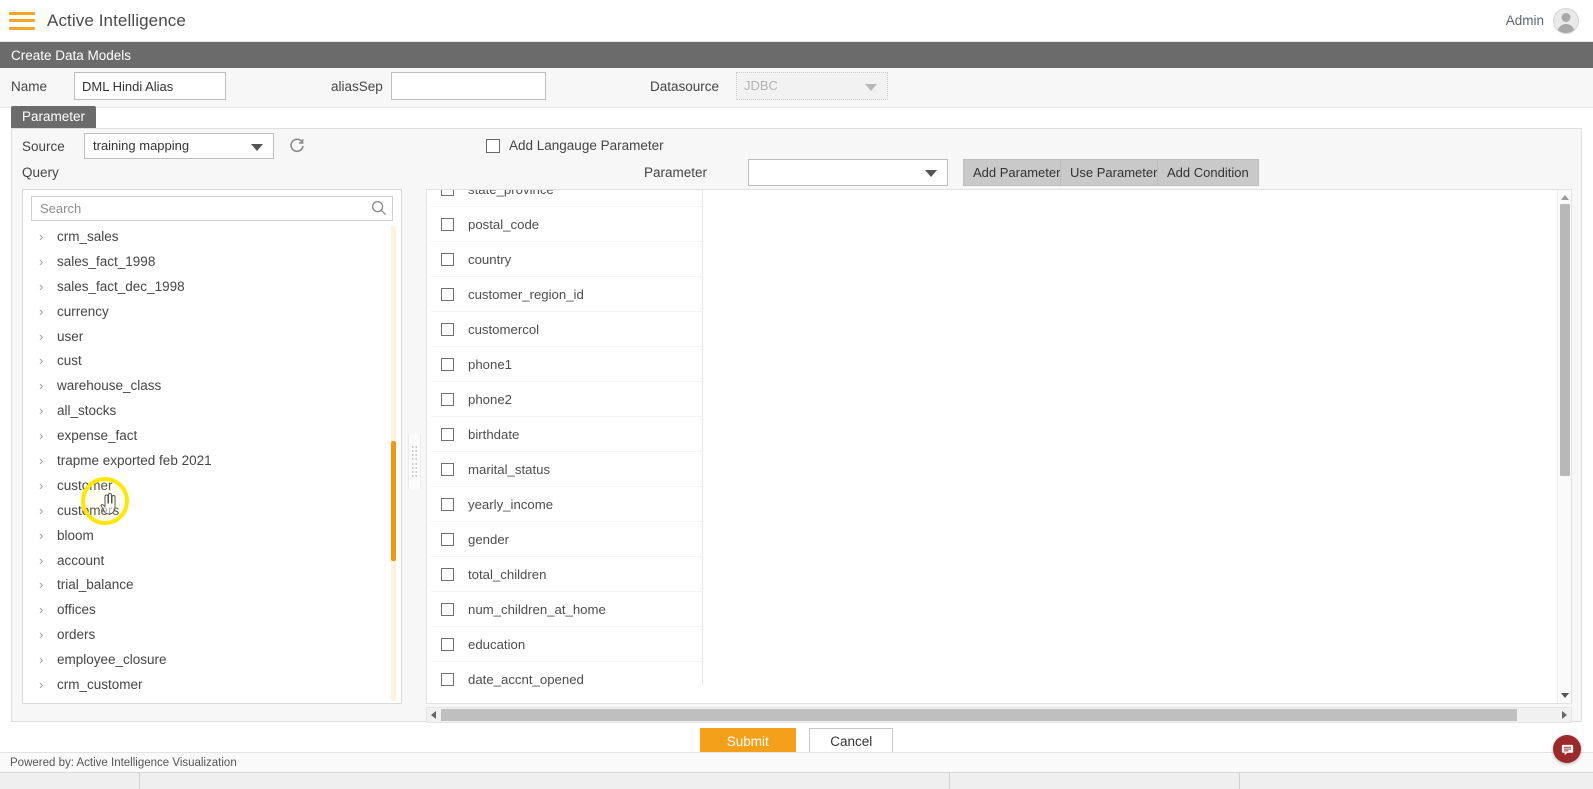  Describe the element at coordinates (213, 659) in the screenshot. I see `tree-item: › employee_closure` at that location.